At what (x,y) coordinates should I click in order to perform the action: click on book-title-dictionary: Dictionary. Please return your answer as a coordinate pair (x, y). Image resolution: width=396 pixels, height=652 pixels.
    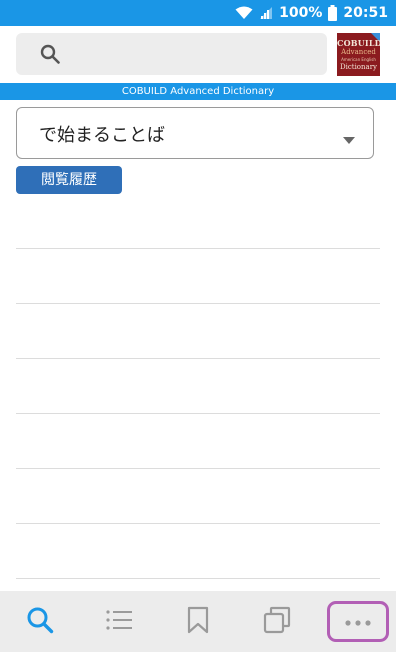
    Looking at the image, I should click on (358, 67).